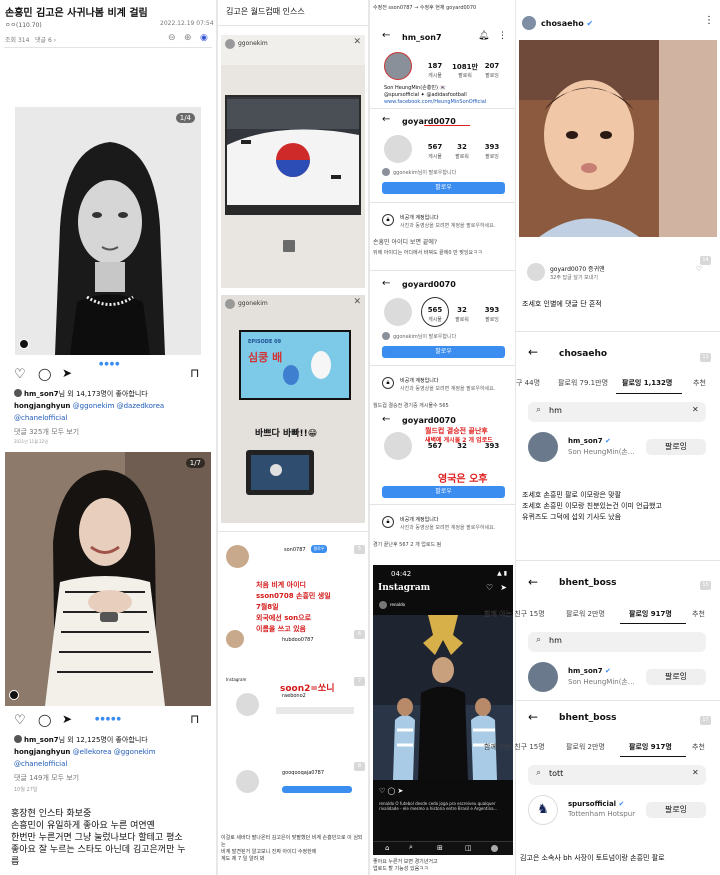 This screenshot has height=875, width=720. I want to click on profile-link: www.facebook.com/HeungMinSonOfficial, so click(435, 102).